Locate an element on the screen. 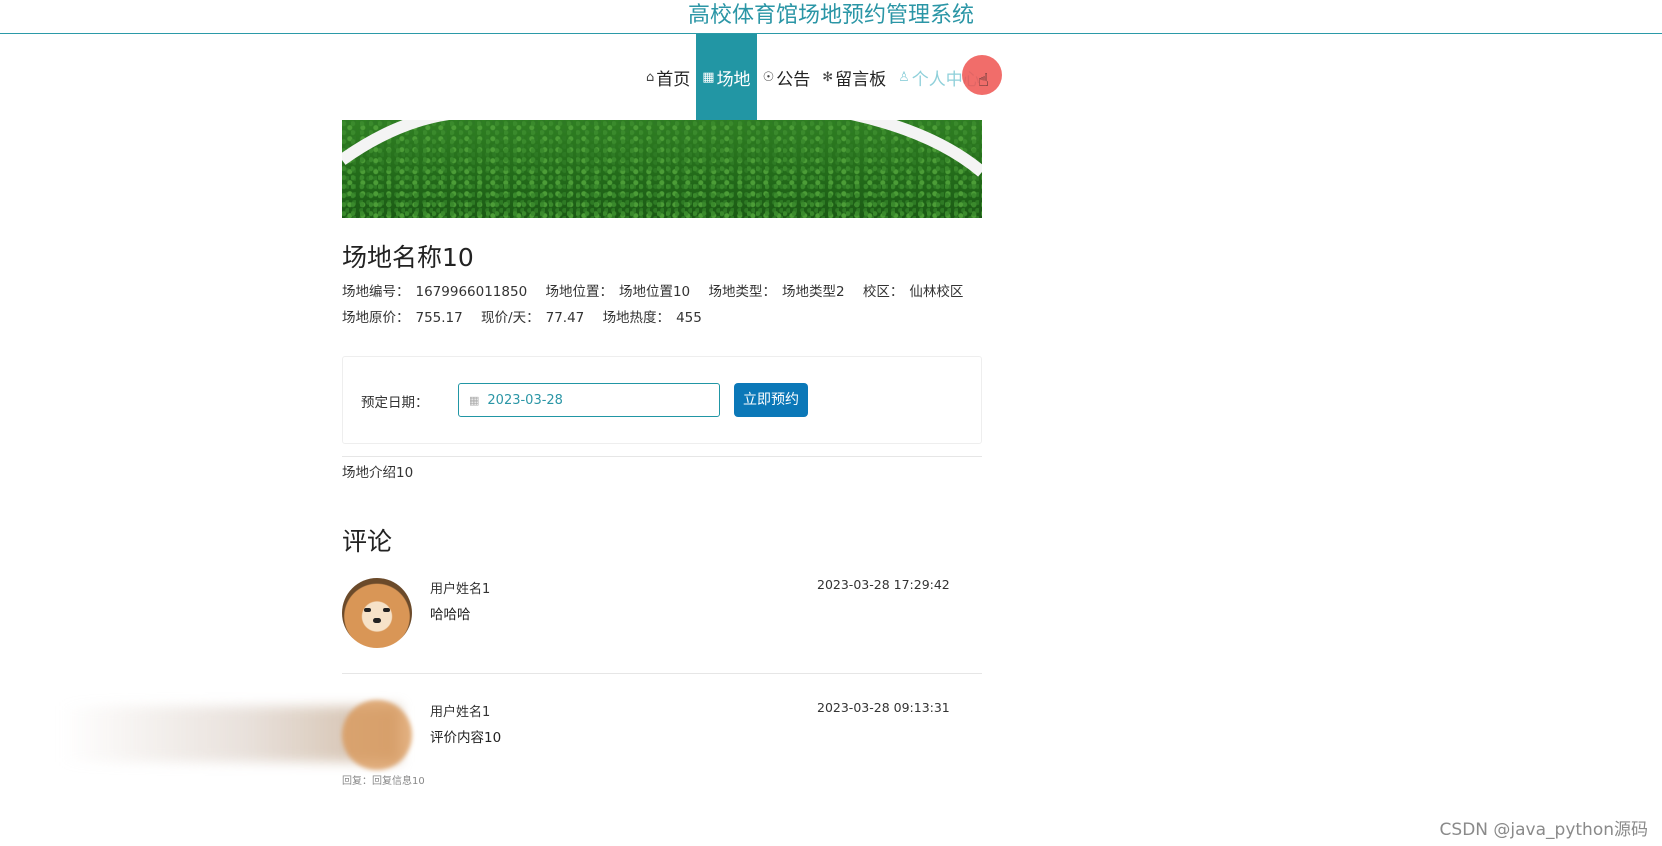  nav-notice-label: 公告 is located at coordinates (793, 79).